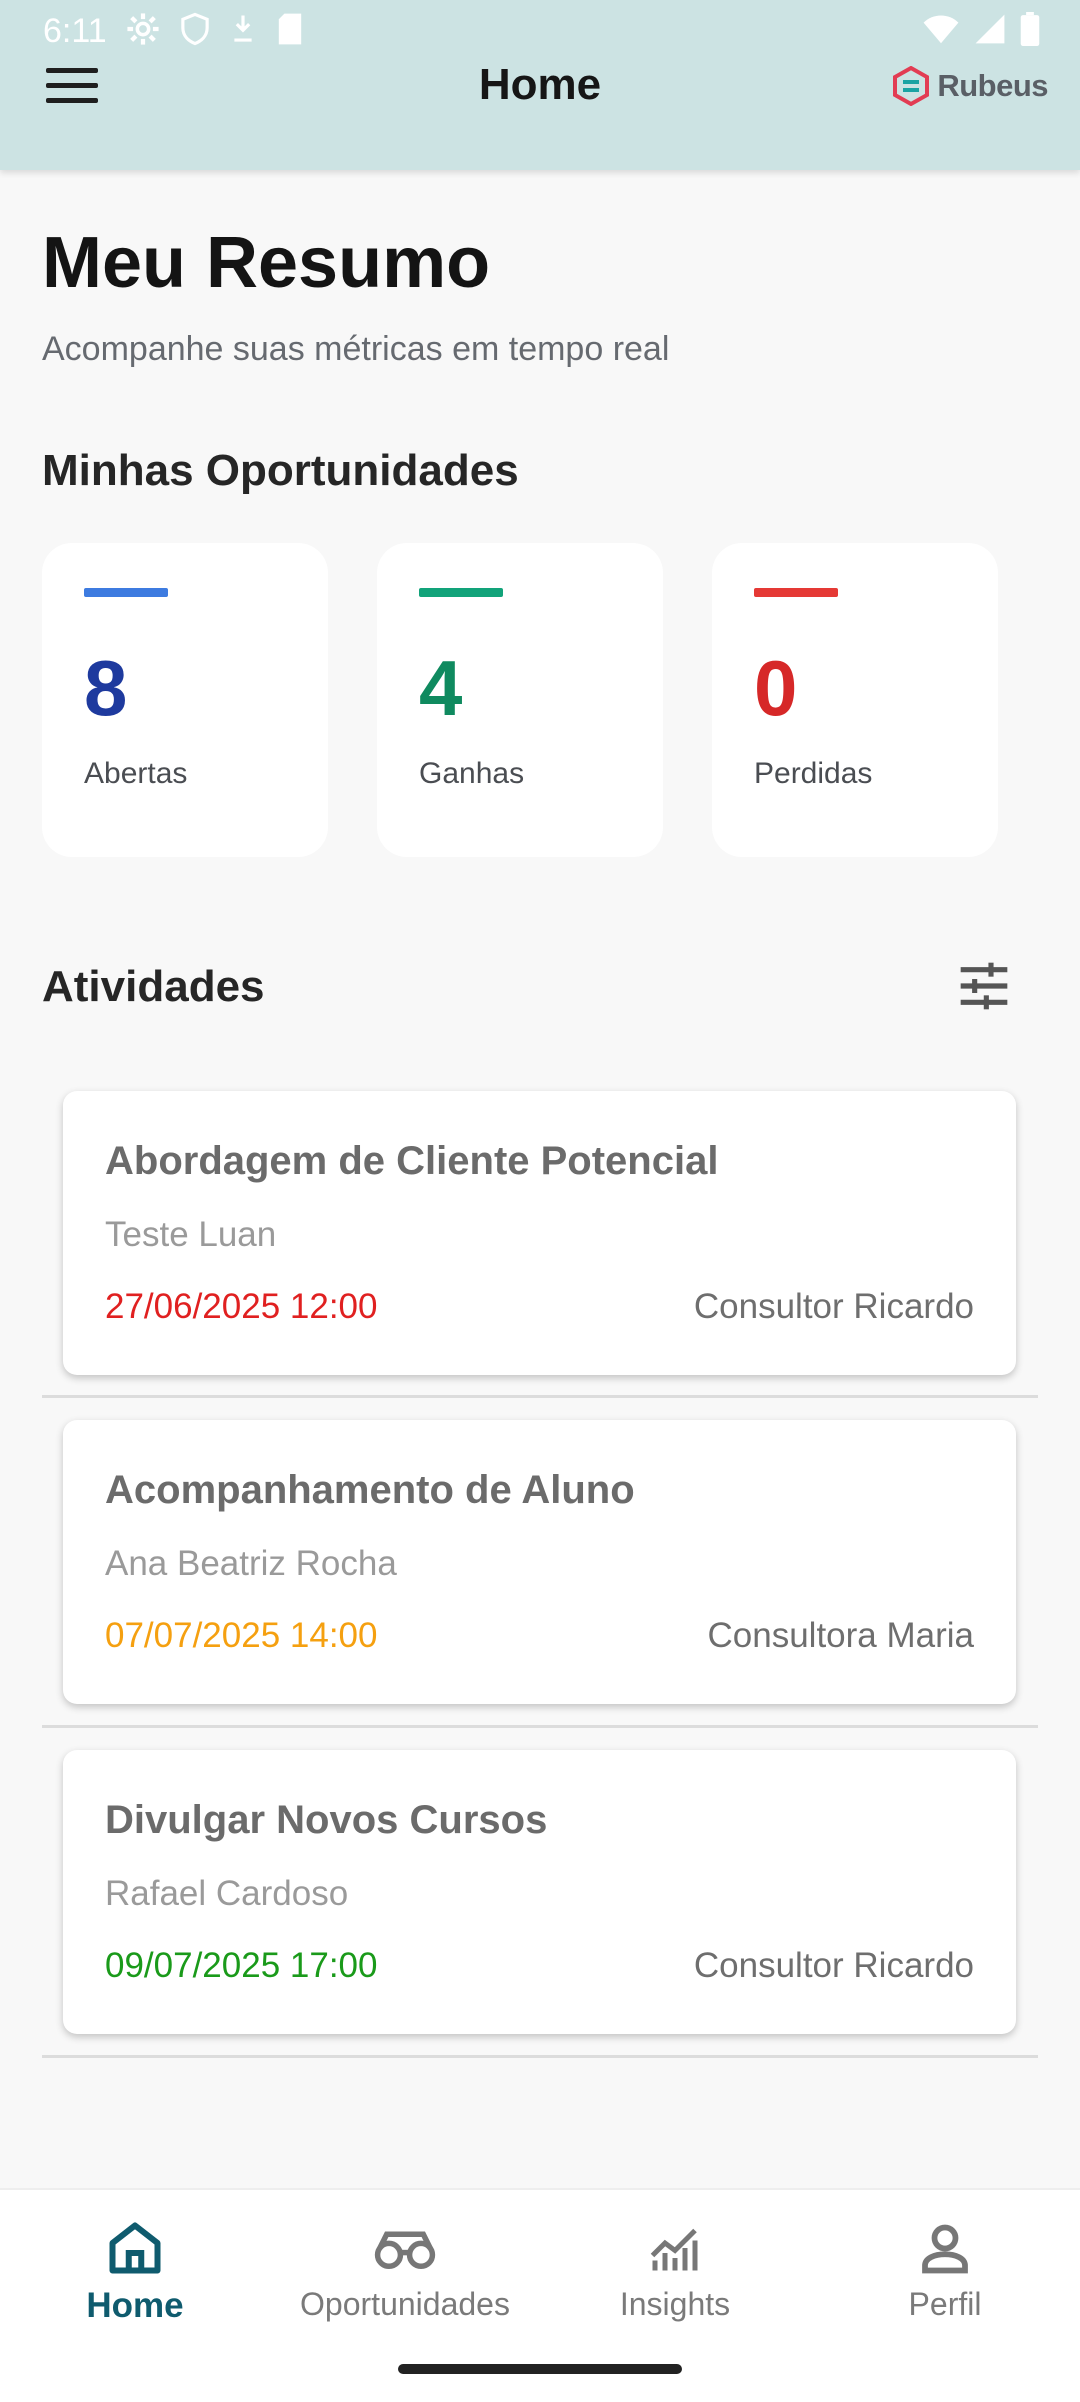  What do you see at coordinates (675, 2304) in the screenshot?
I see `nav-label: Insights` at bounding box center [675, 2304].